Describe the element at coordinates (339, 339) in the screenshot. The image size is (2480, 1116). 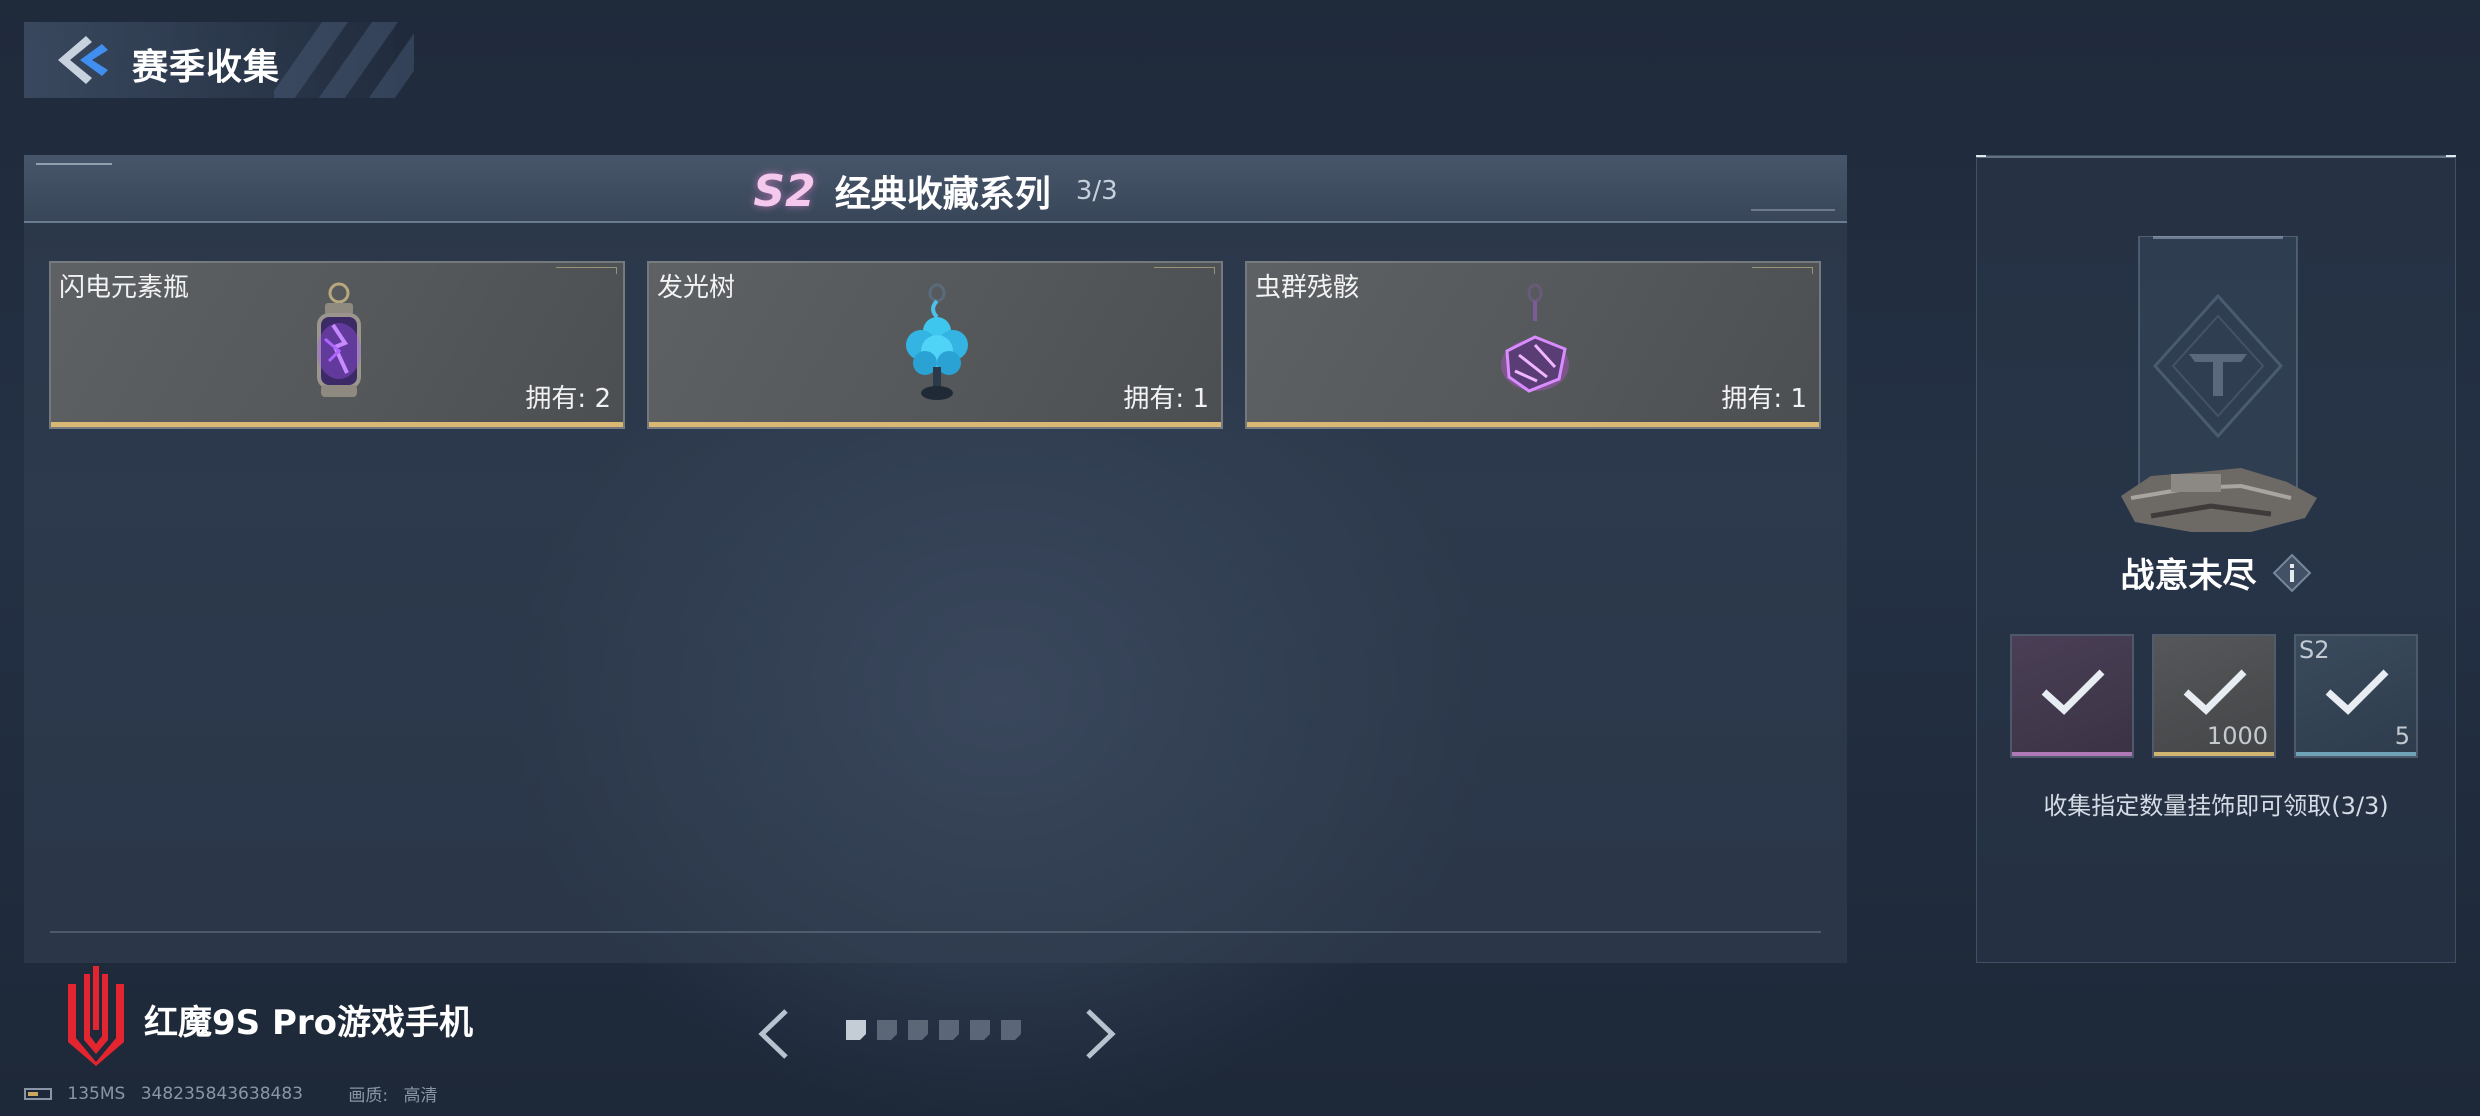
I see `lightning-bottle-icon` at that location.